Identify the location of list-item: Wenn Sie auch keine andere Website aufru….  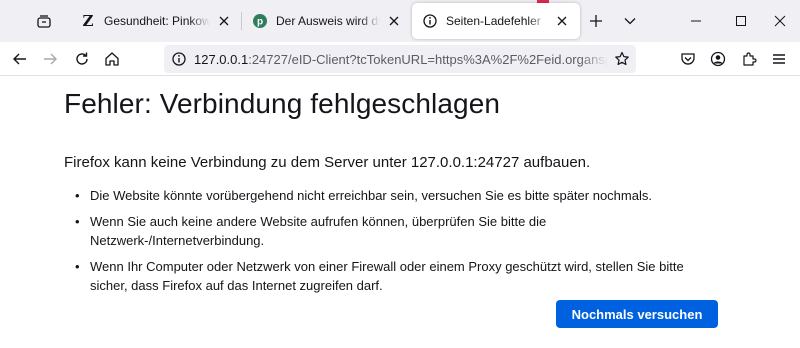
(394, 231).